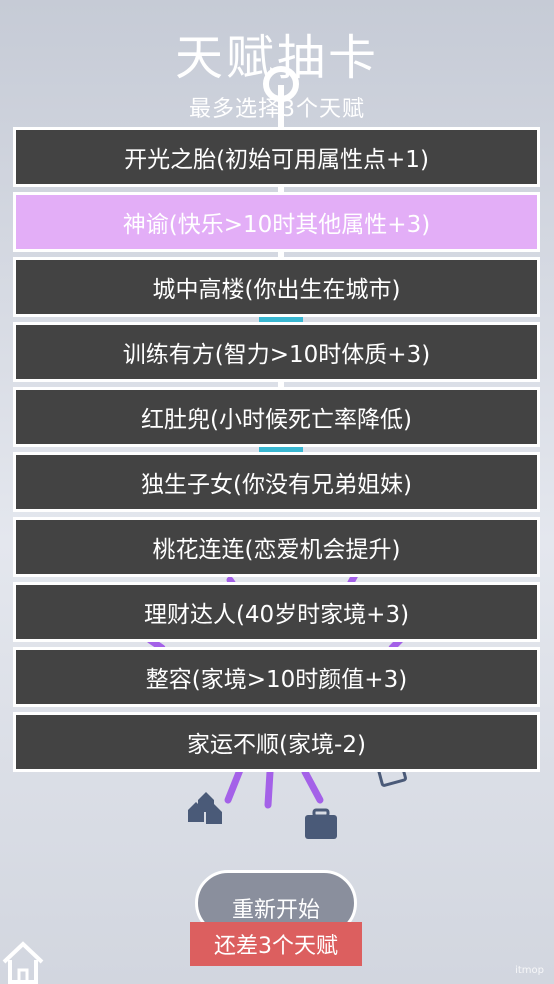 This screenshot has width=554, height=984. I want to click on talent-card: 红肚兜(小时候死亡率降低), so click(276, 417).